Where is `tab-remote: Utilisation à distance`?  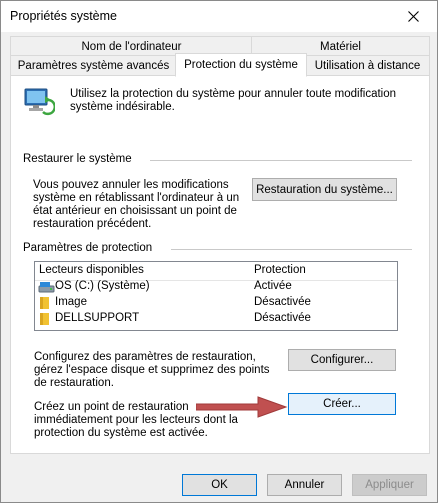 tab-remote: Utilisation à distance is located at coordinates (367, 65).